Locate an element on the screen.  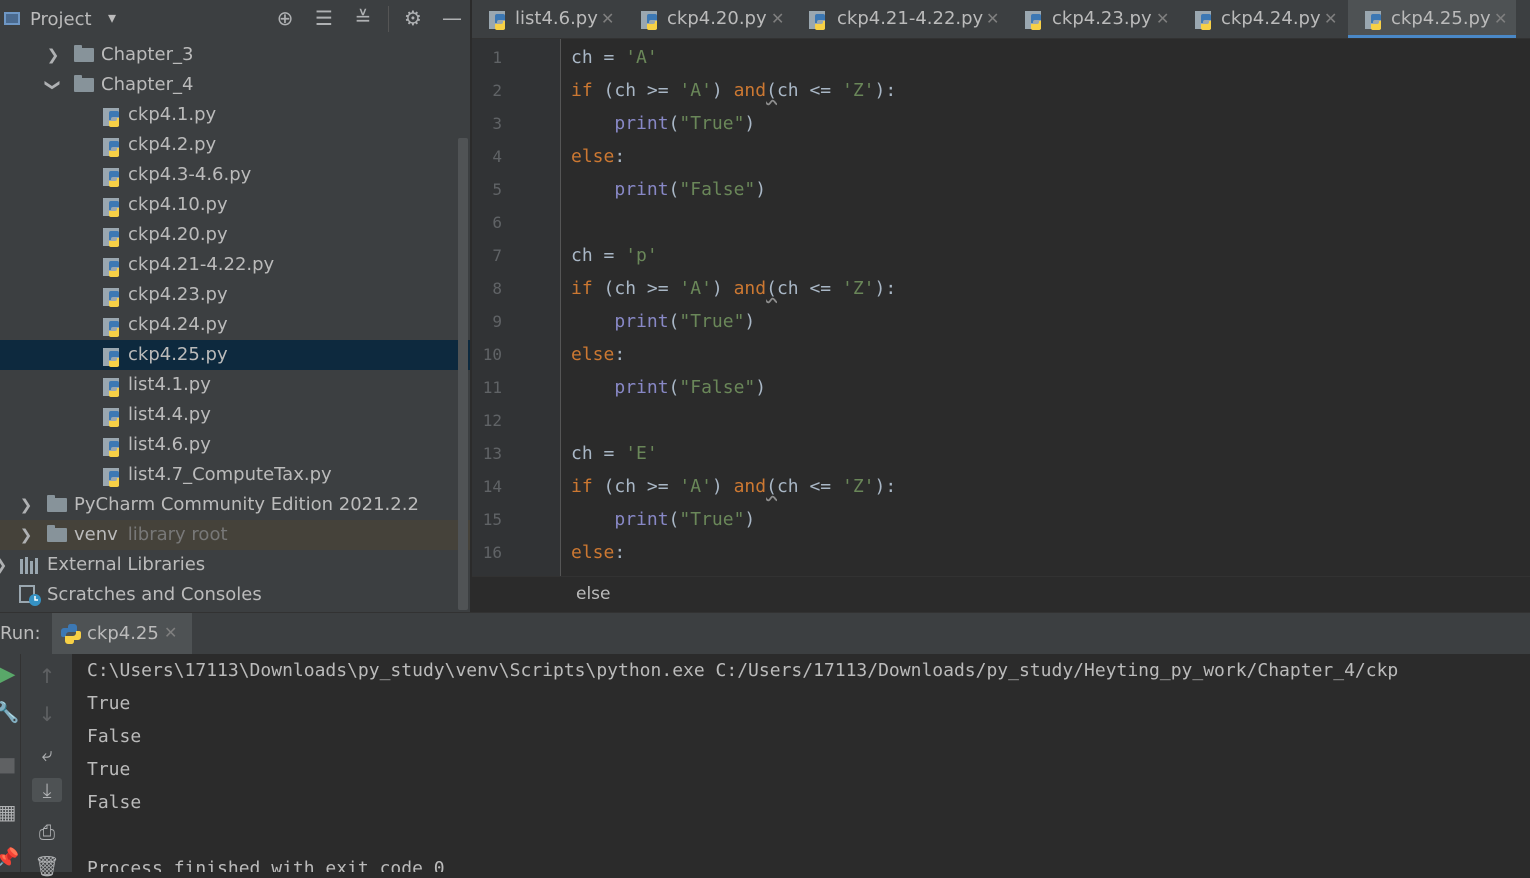
stop-icon: ■ is located at coordinates (11, 764).